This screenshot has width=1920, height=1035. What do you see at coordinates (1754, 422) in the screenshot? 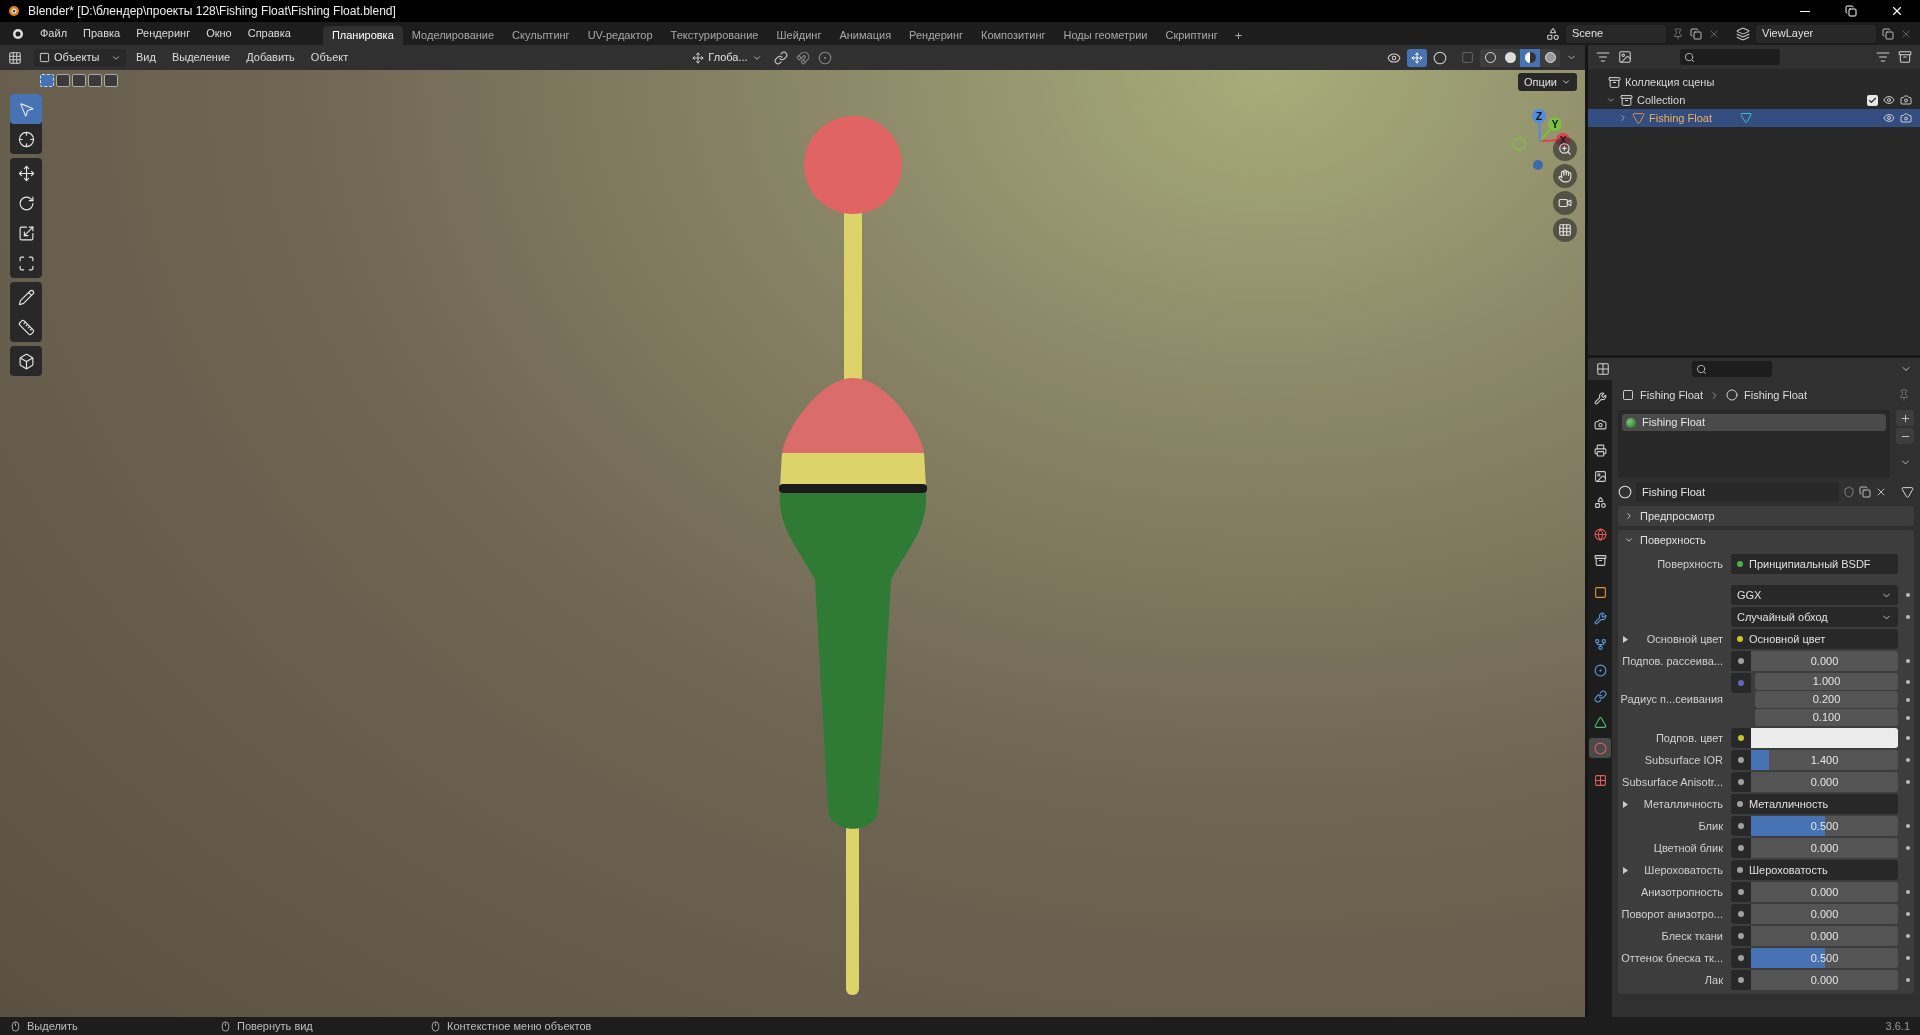
I see `material-slot: Fishing Float` at bounding box center [1754, 422].